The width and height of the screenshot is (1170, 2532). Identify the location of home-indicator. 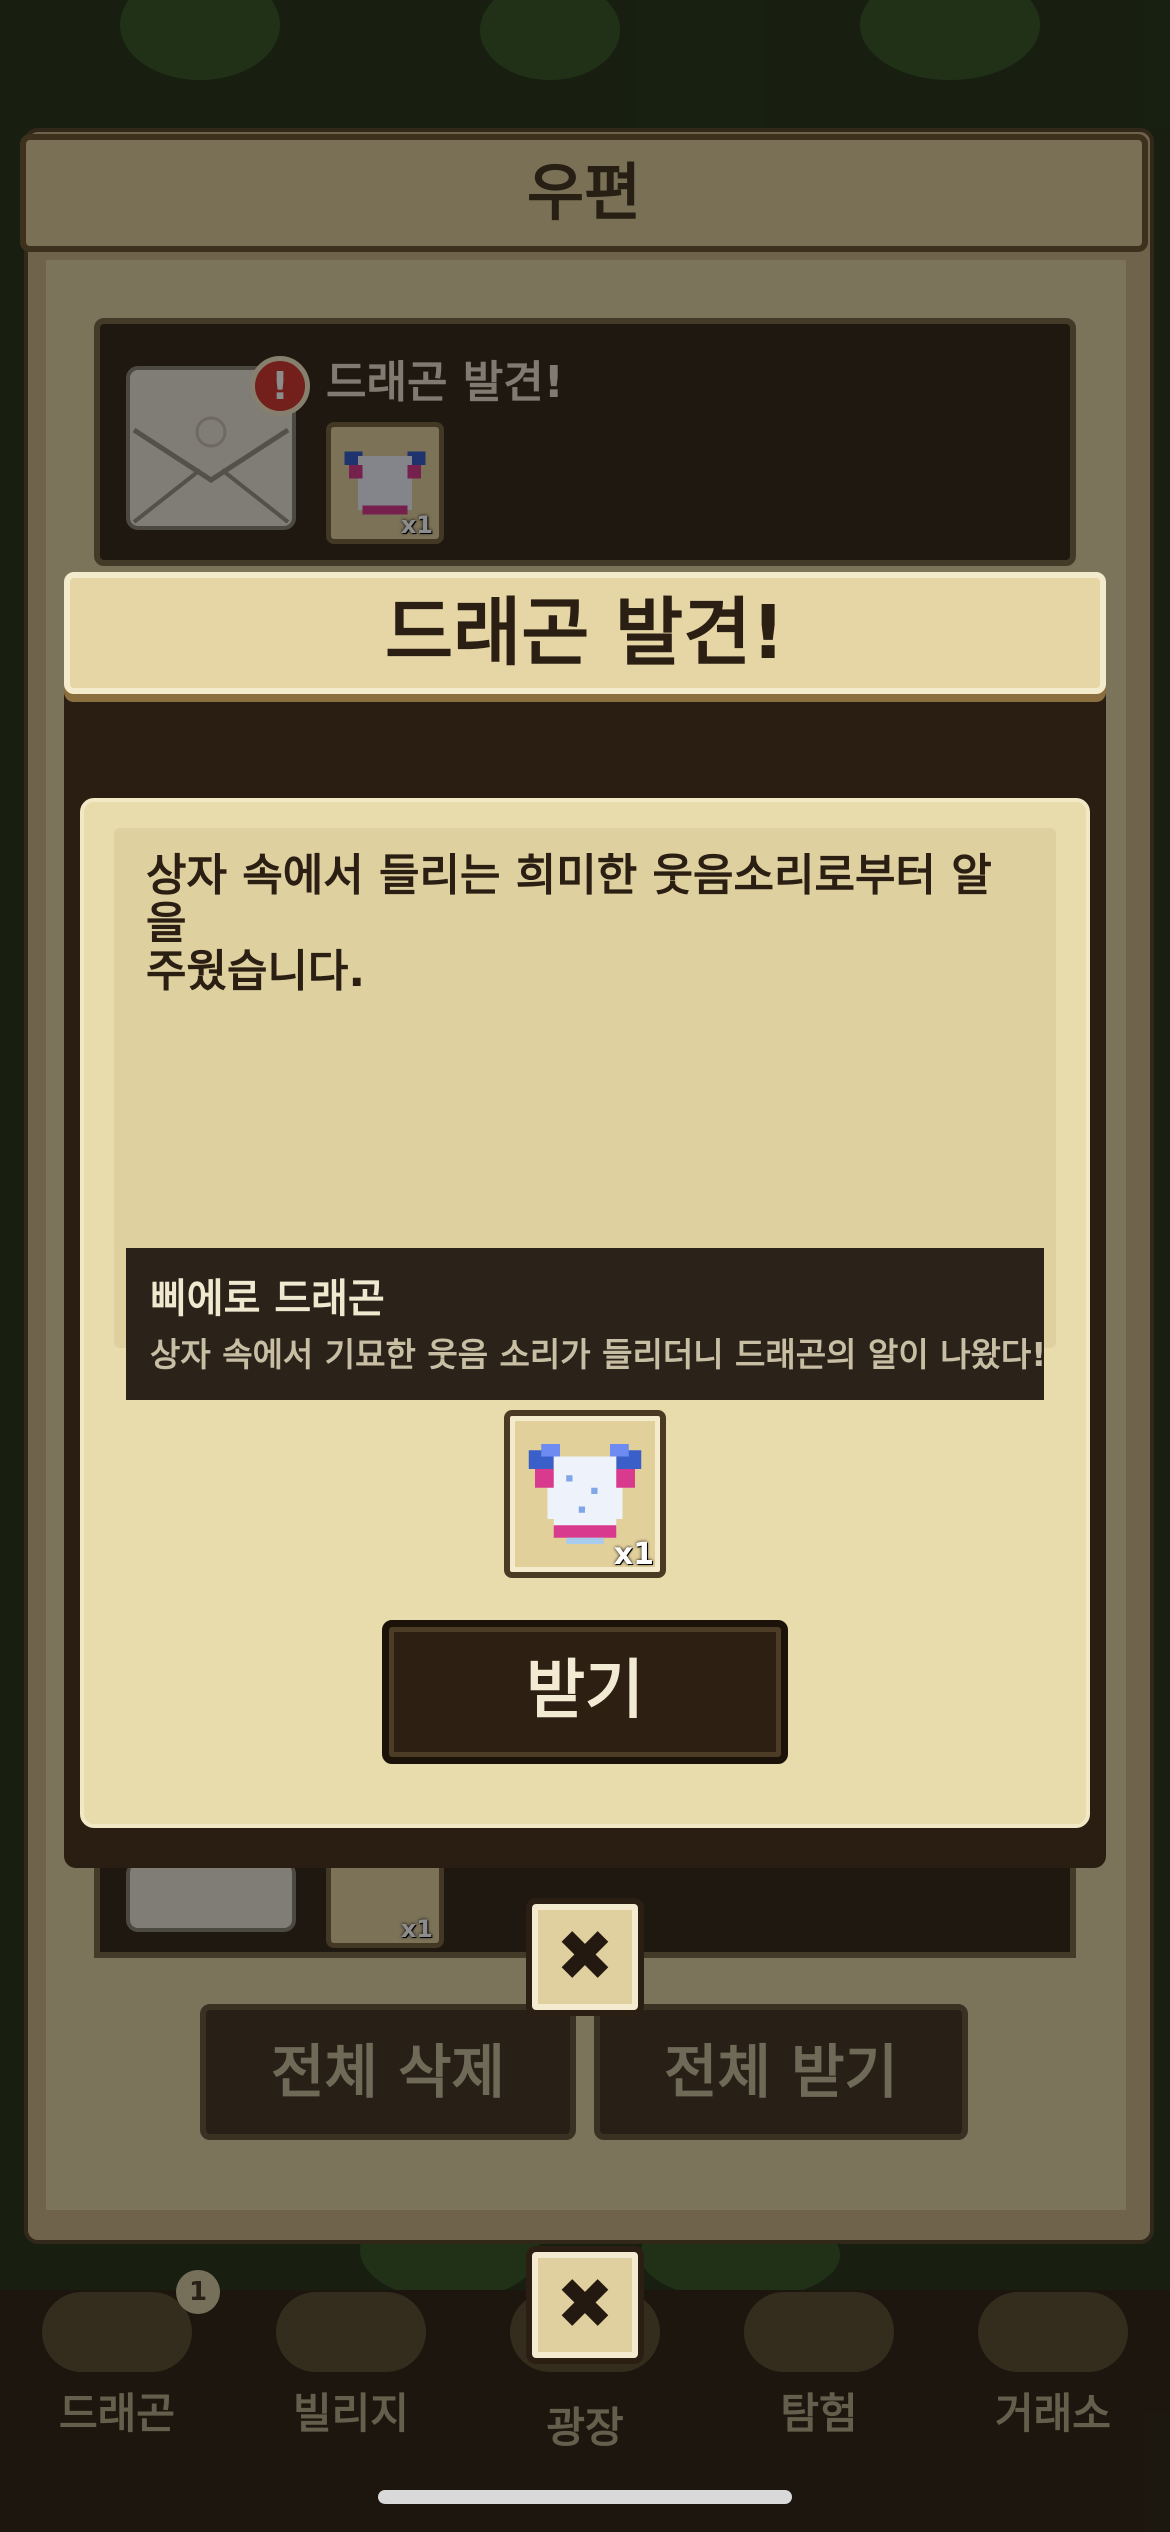
(585, 2497).